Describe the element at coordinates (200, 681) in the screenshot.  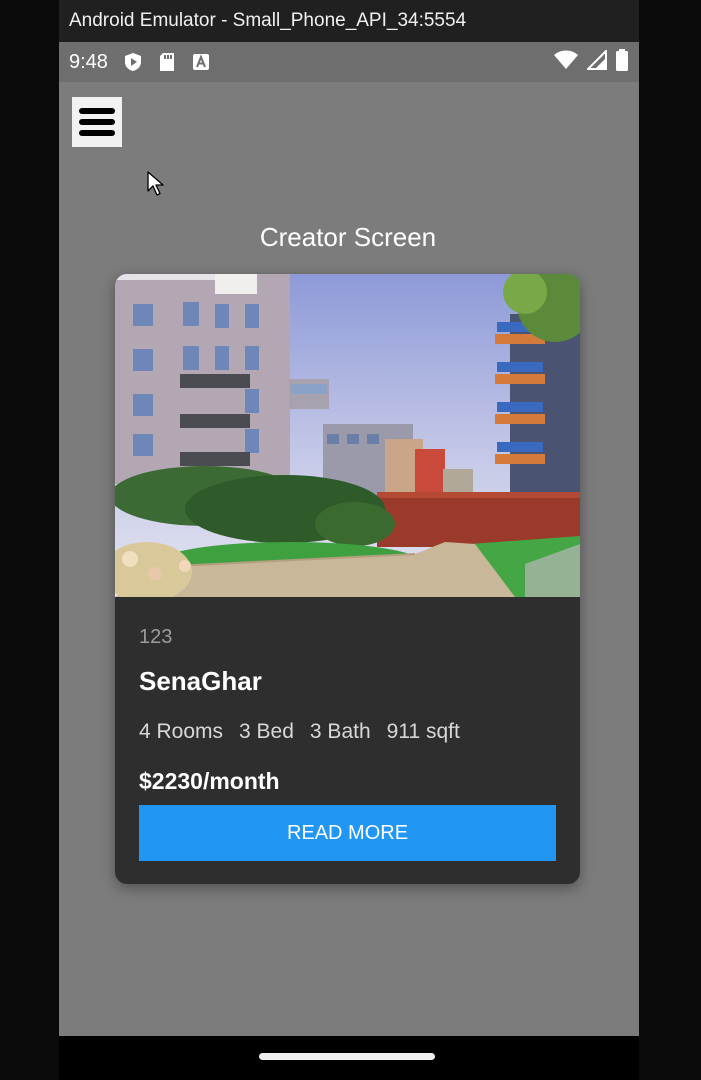
I see `property-name: SenaGhar` at that location.